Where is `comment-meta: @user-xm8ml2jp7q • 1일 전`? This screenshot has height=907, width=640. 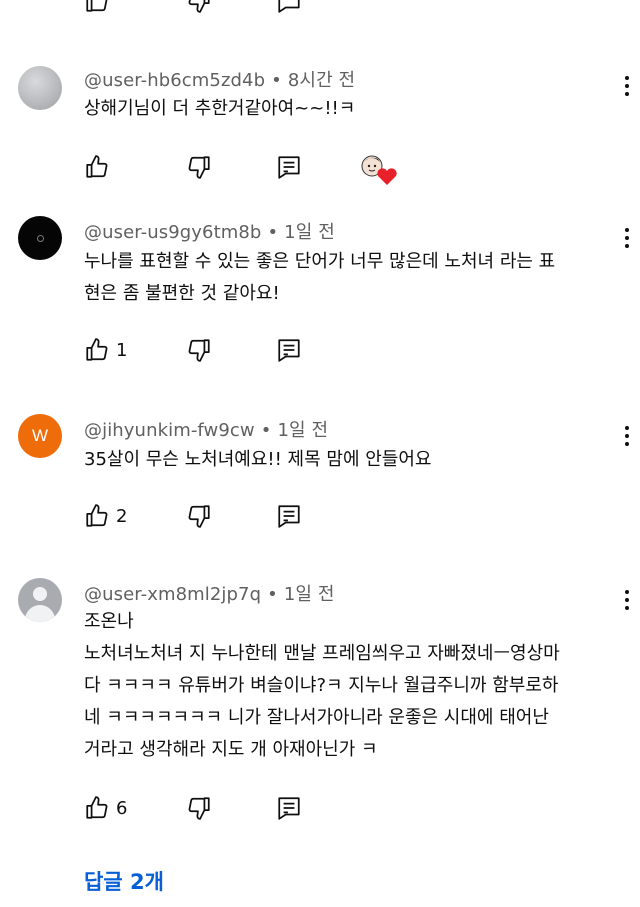 comment-meta: @user-xm8ml2jp7q • 1일 전 is located at coordinates (209, 593).